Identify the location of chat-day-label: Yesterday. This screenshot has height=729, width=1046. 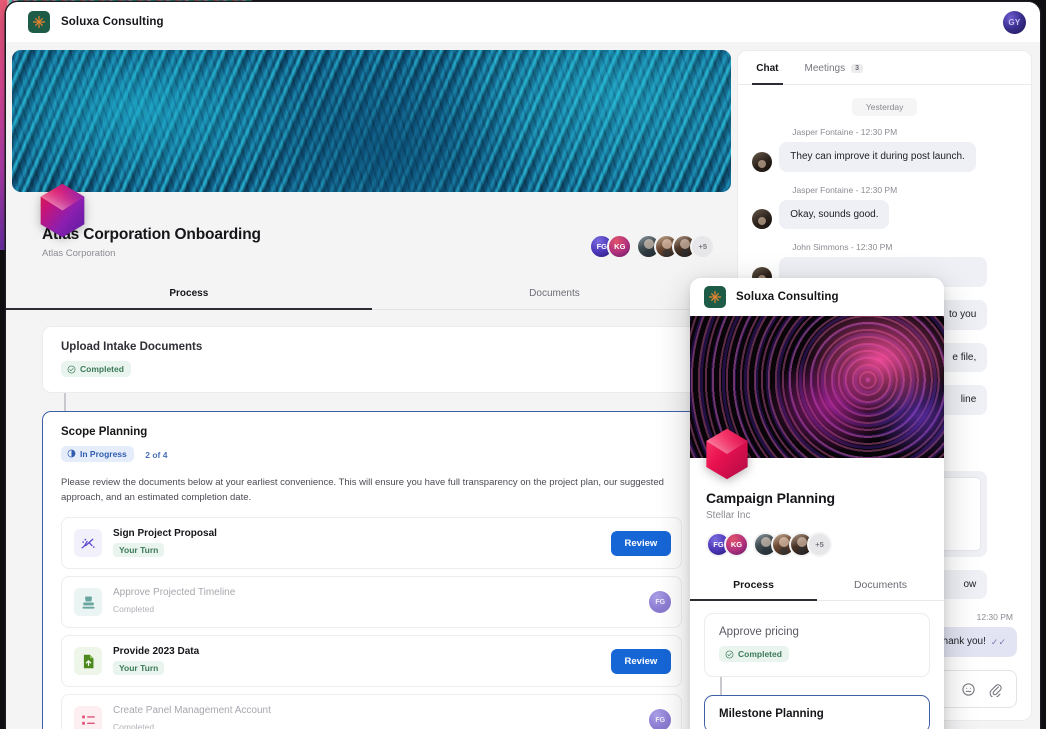
(884, 107).